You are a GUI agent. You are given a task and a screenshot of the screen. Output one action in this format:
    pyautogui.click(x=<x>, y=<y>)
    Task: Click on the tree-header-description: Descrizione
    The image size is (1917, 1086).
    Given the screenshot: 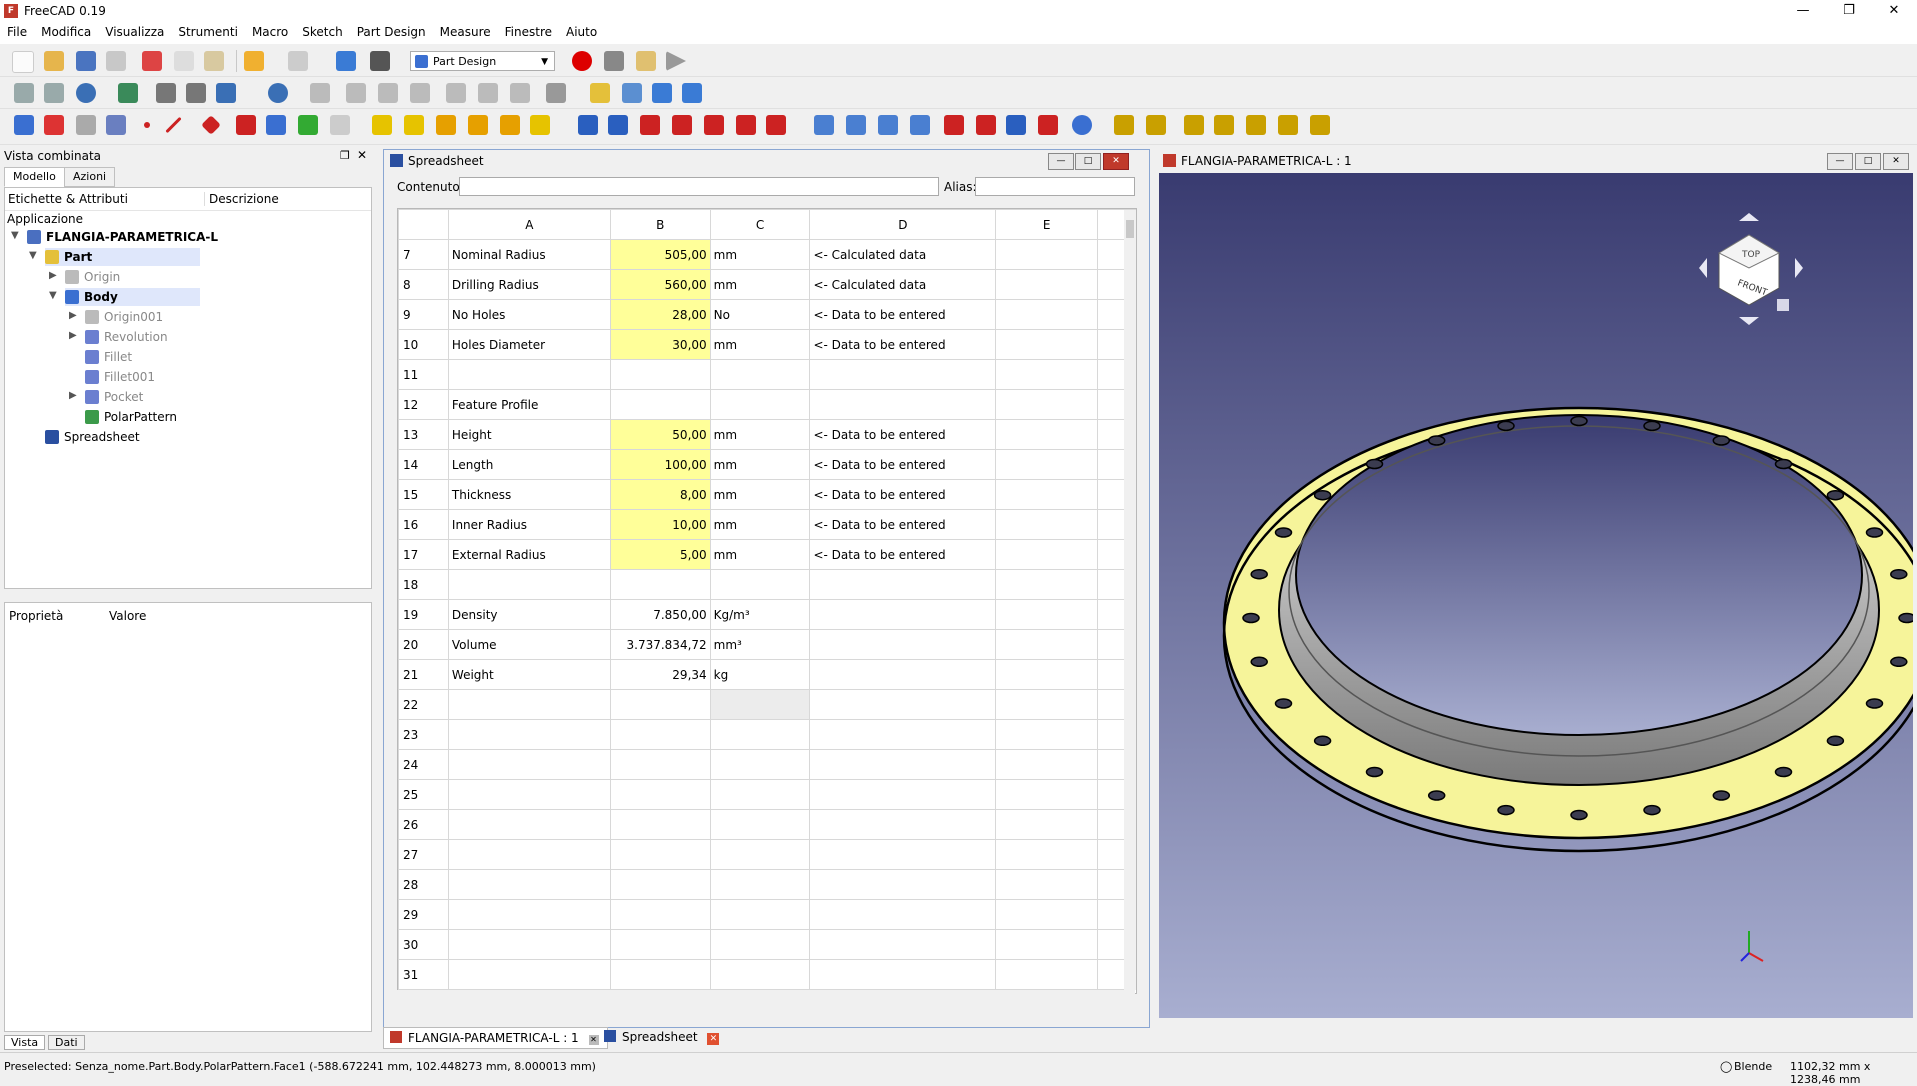 What is the action you would take?
    pyautogui.click(x=241, y=199)
    